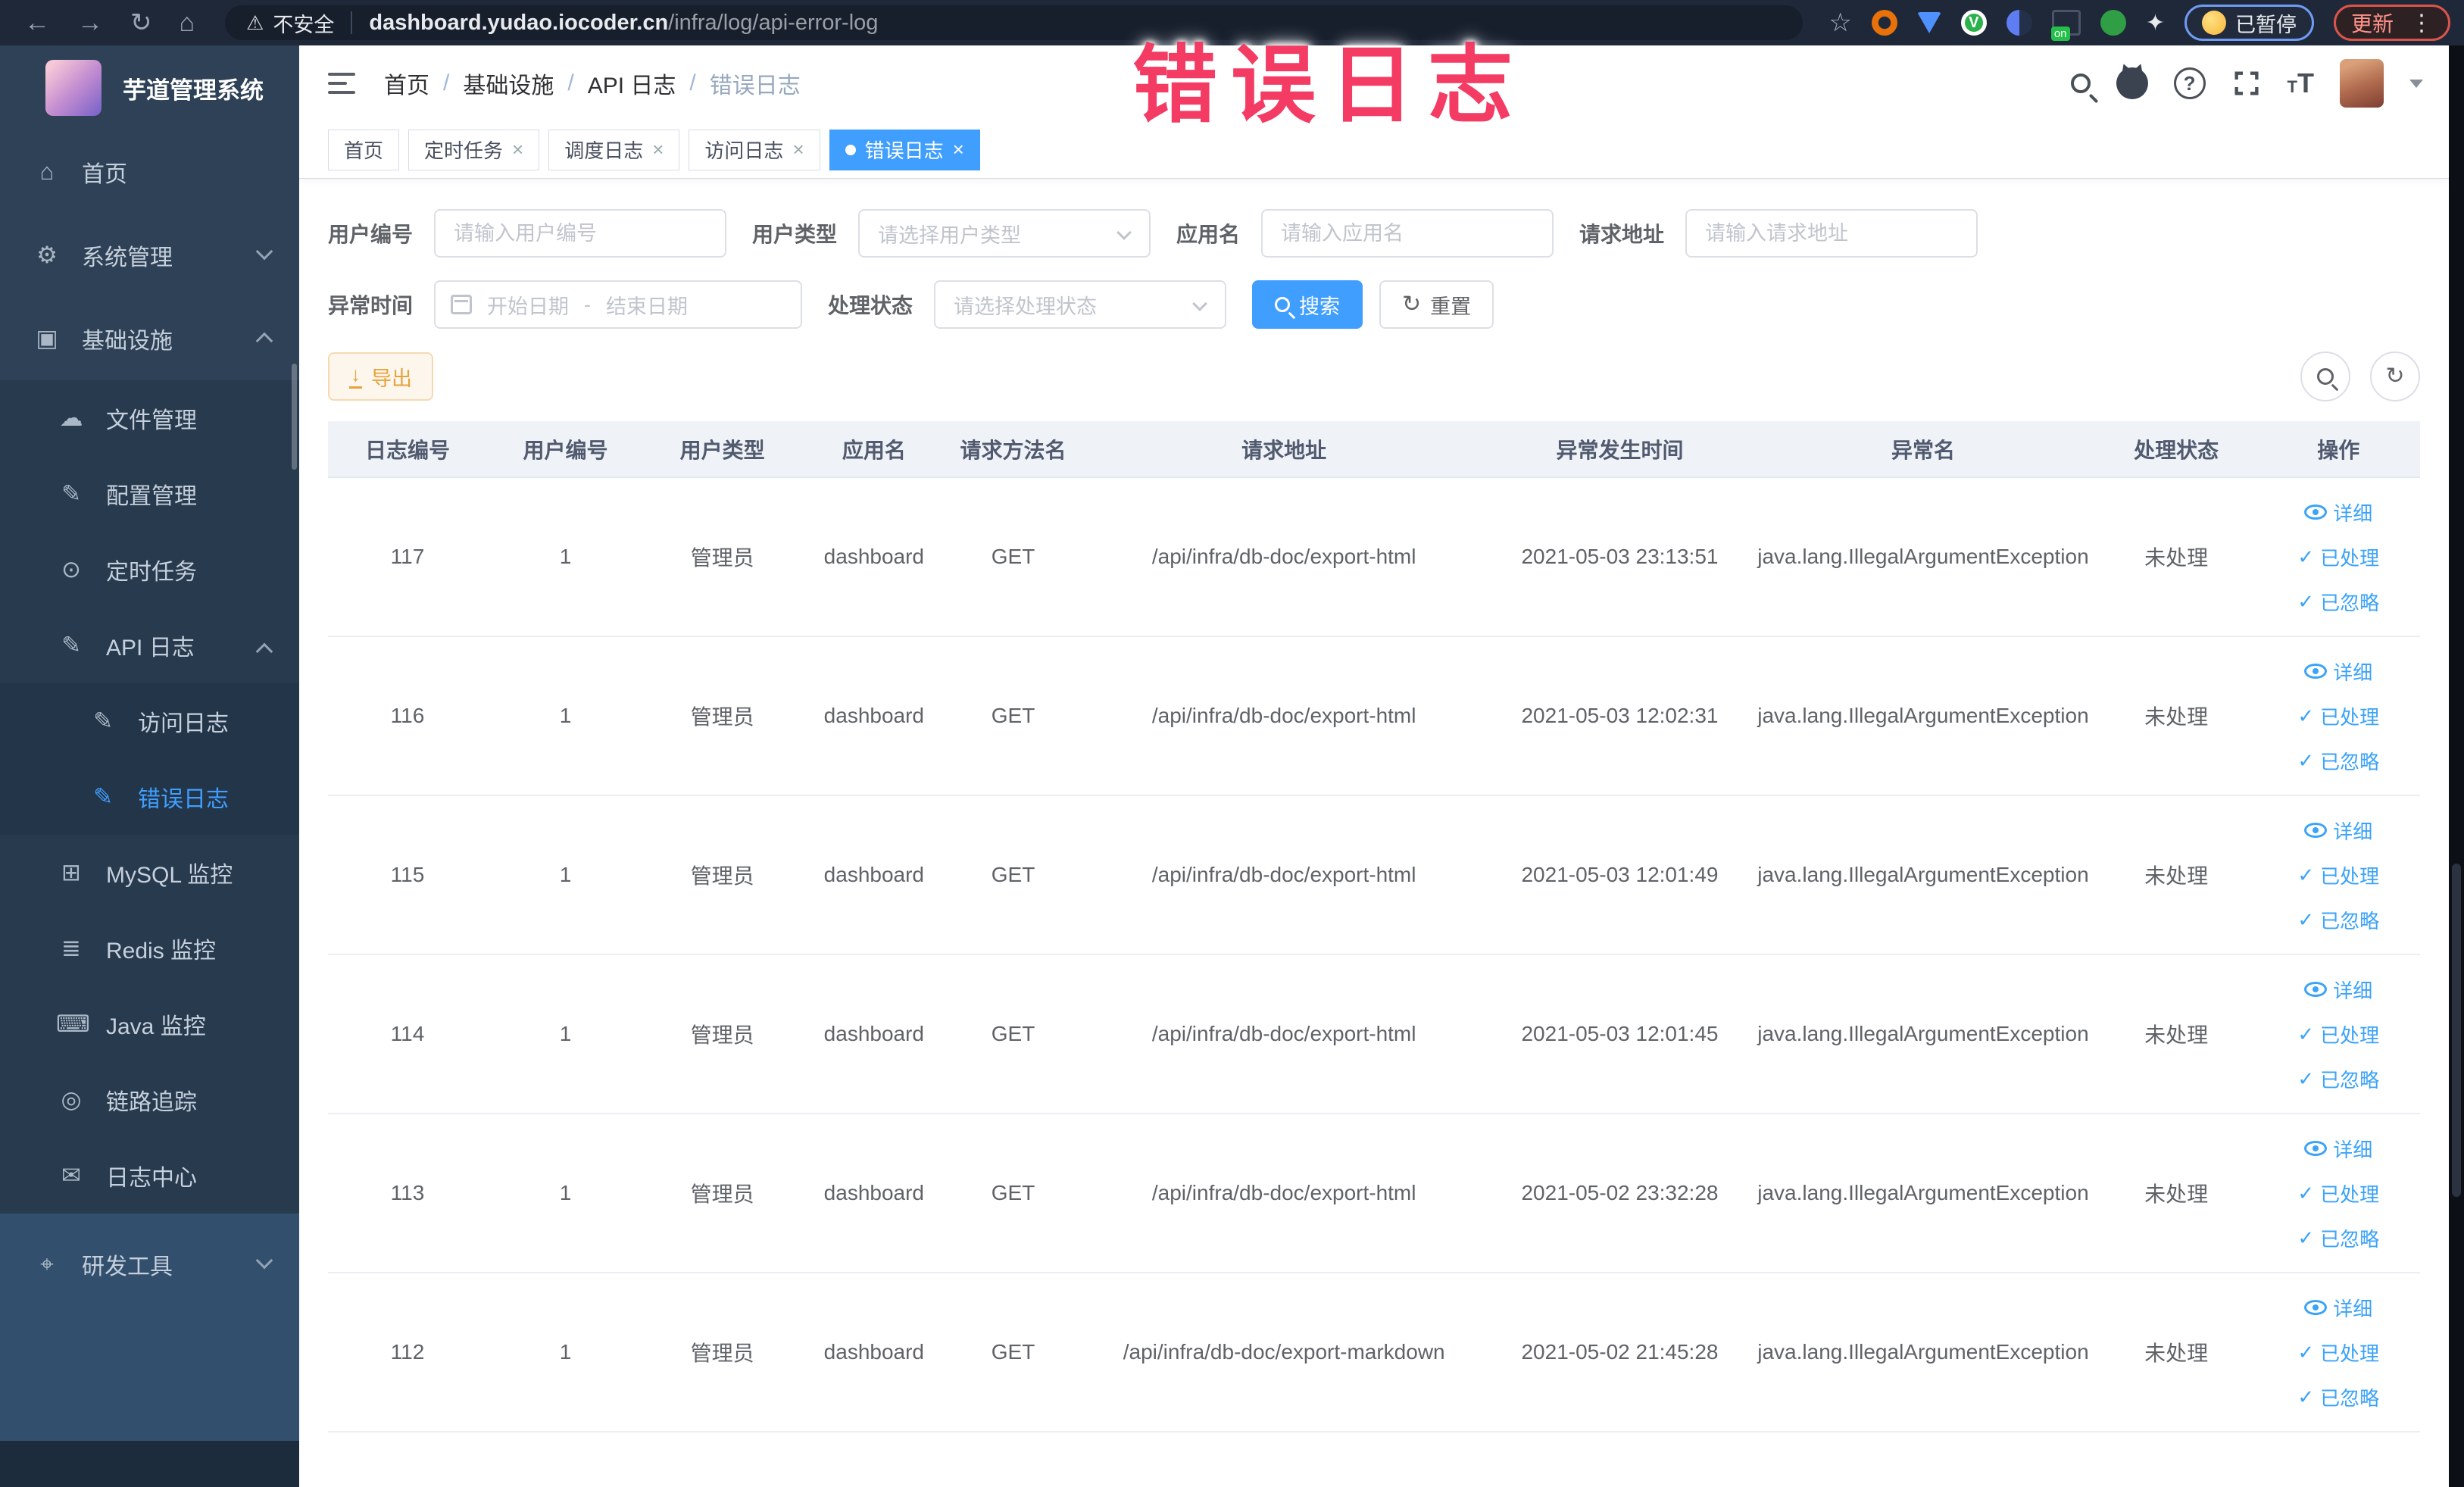 The height and width of the screenshot is (1487, 2464). Describe the element at coordinates (352, 22) in the screenshot. I see `divider` at that location.